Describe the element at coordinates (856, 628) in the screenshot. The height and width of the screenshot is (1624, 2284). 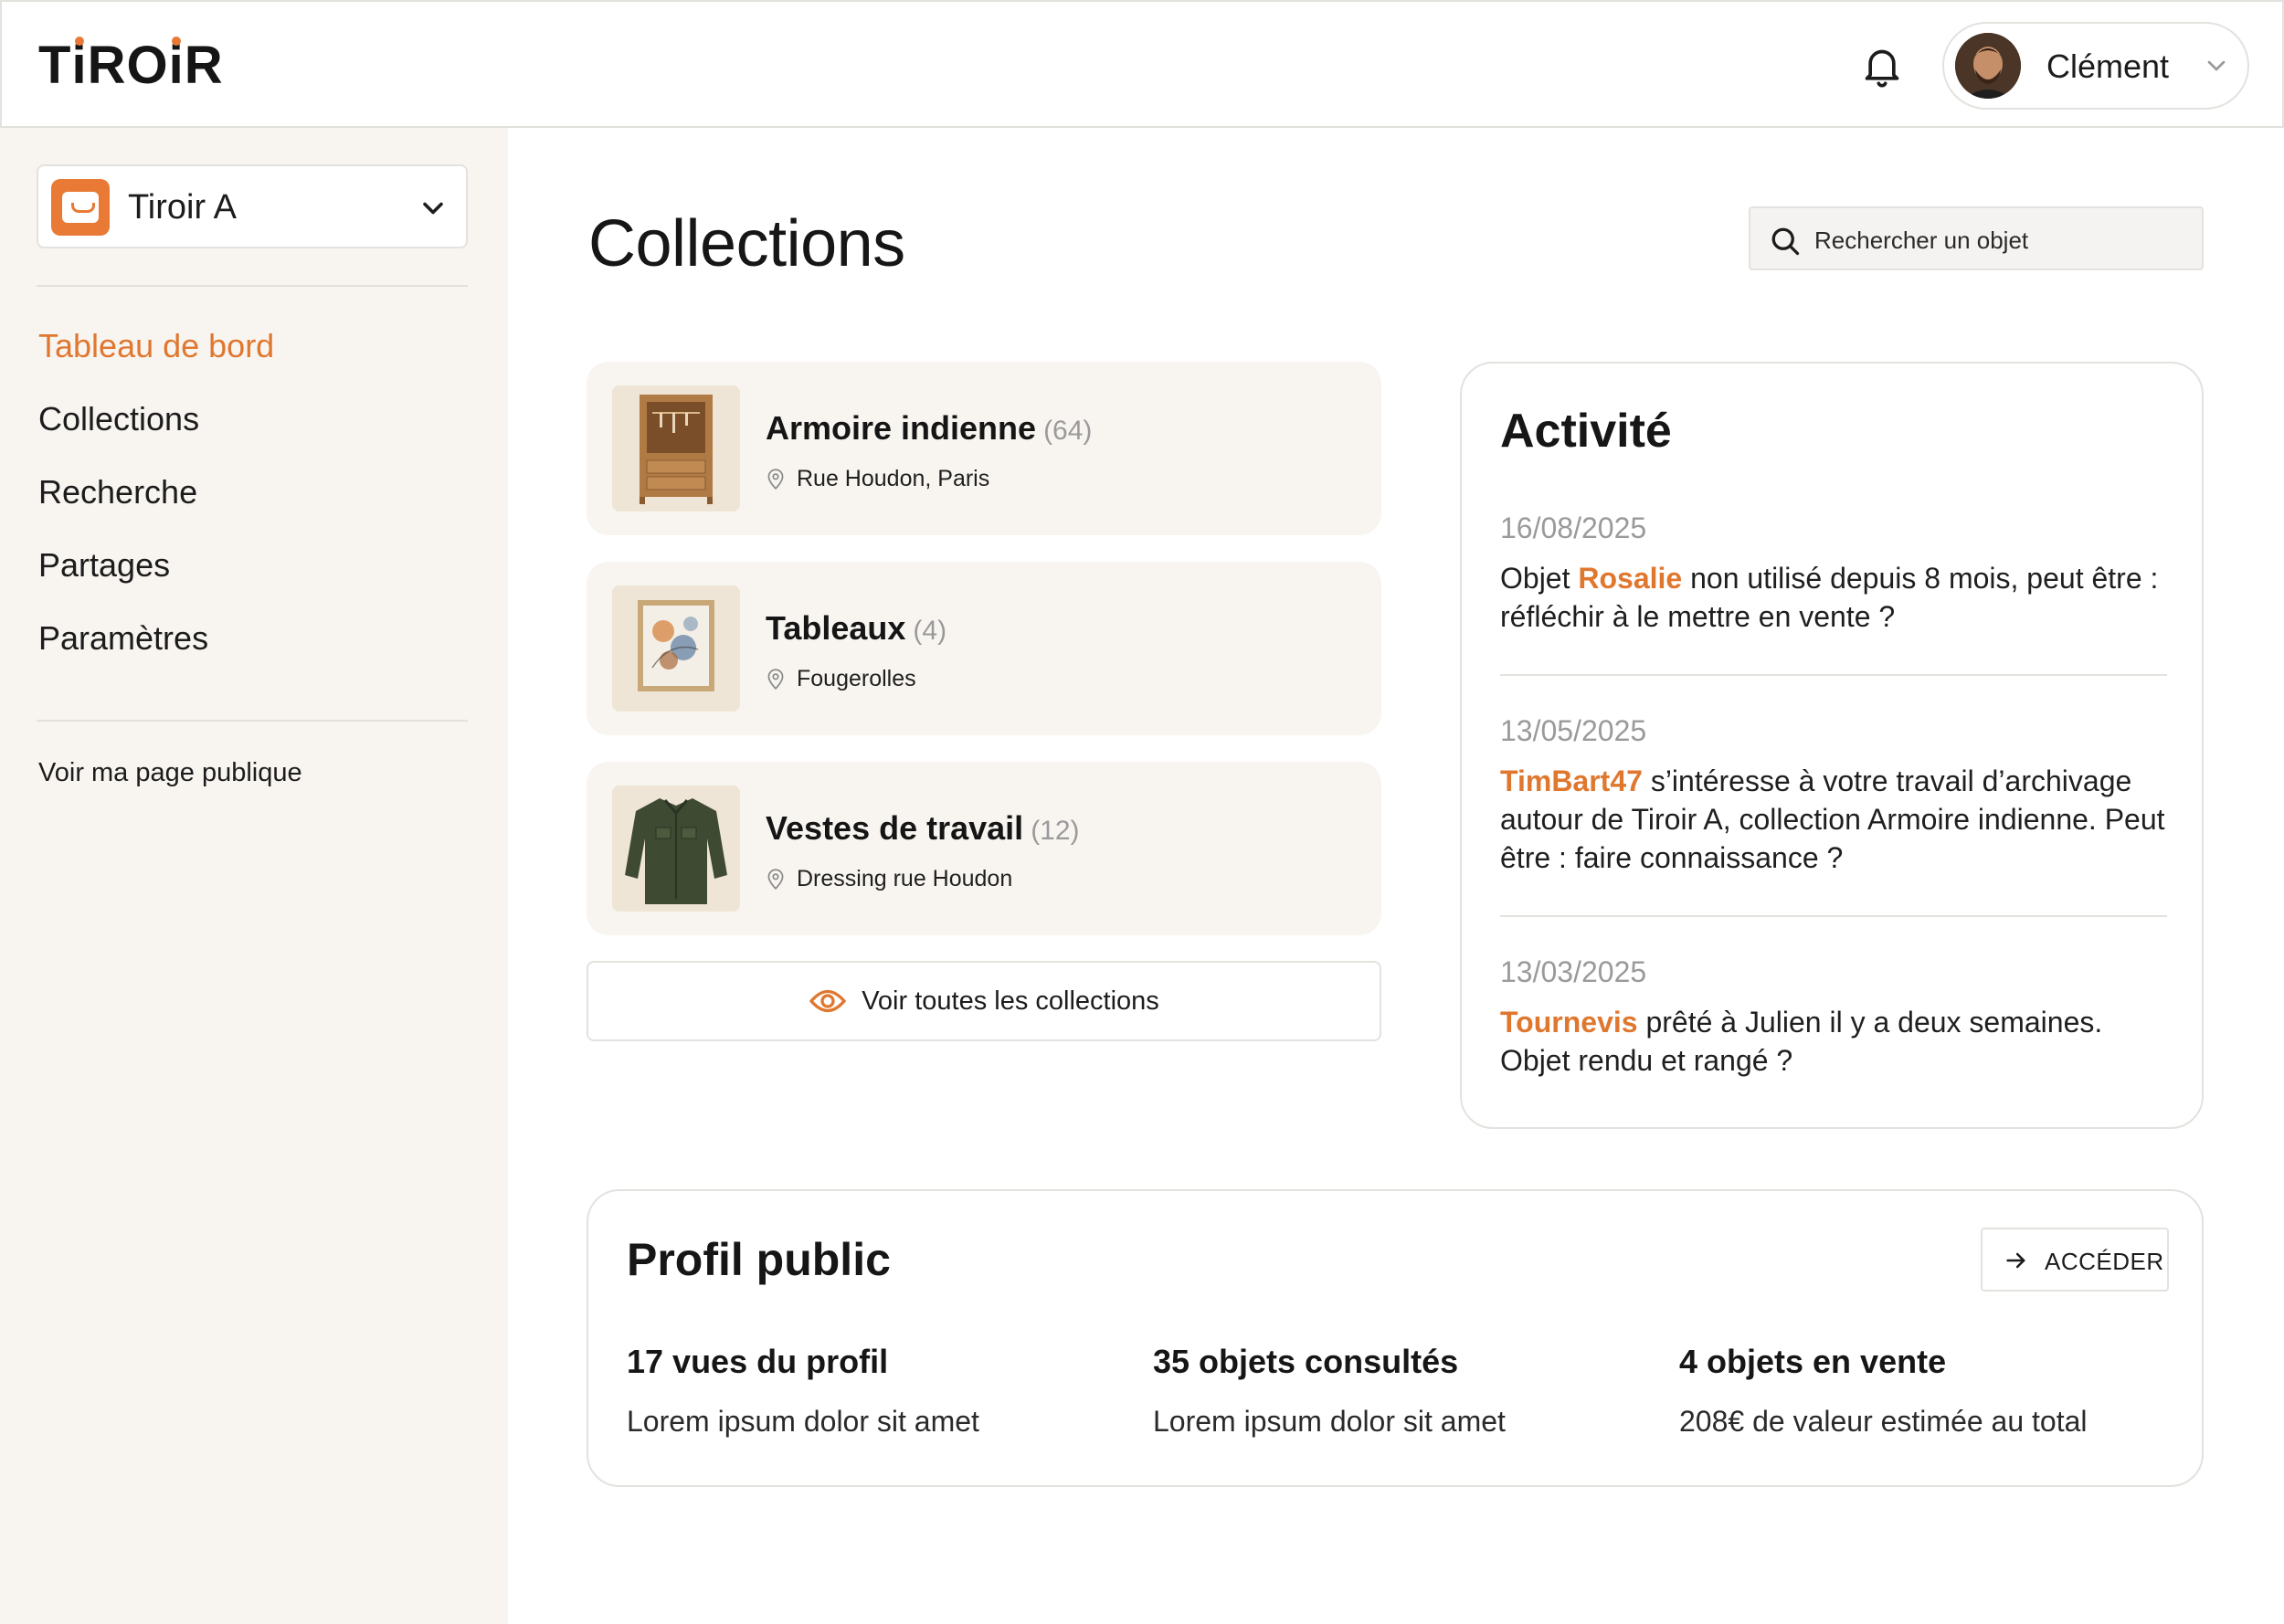
I see `collection-name: Tableaux (4)` at that location.